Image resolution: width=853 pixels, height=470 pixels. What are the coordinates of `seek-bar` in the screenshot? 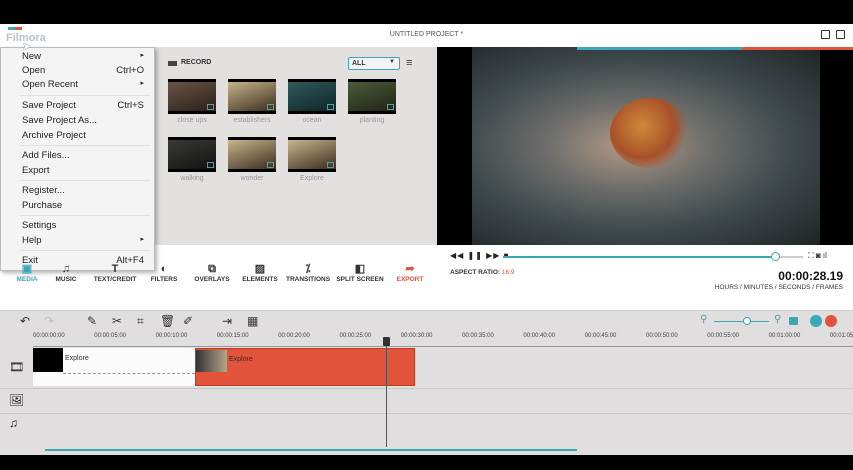 It's located at (653, 257).